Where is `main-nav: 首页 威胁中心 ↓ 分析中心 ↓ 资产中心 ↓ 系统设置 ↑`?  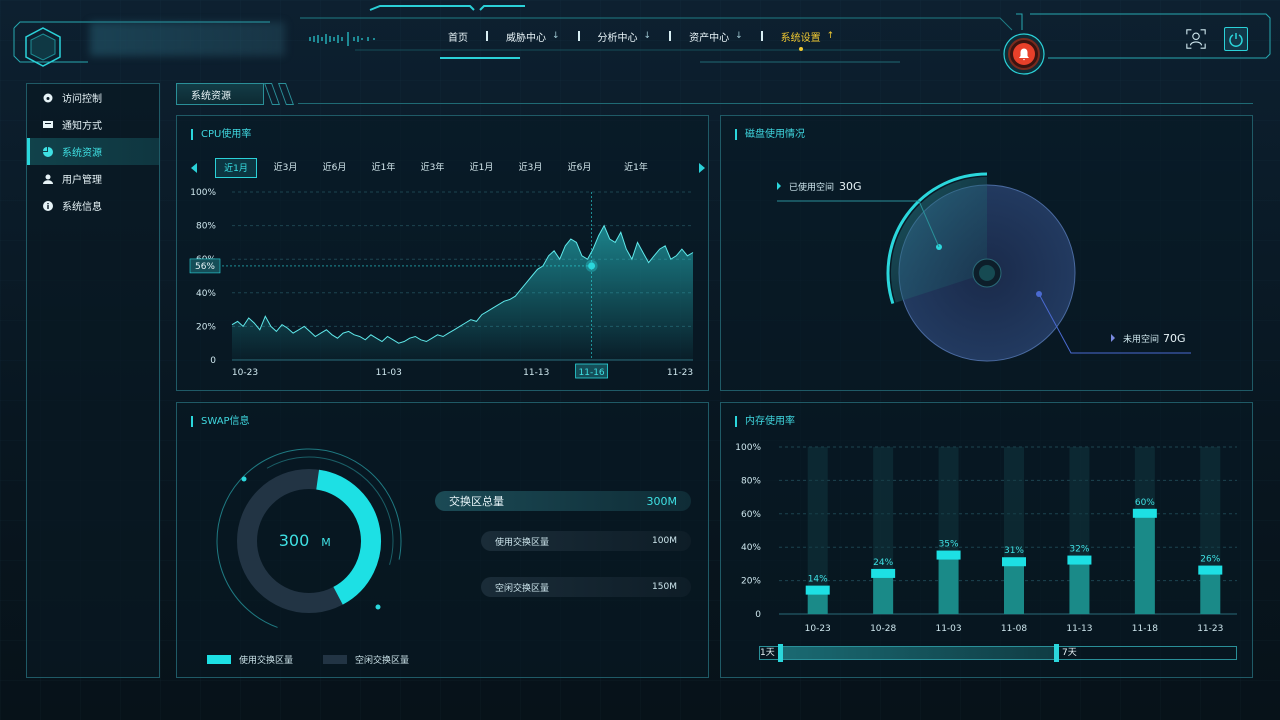
main-nav: 首页 威胁中心 ↓ 分析中心 ↓ 资产中心 ↓ 系统设置 ↑ is located at coordinates (641, 38).